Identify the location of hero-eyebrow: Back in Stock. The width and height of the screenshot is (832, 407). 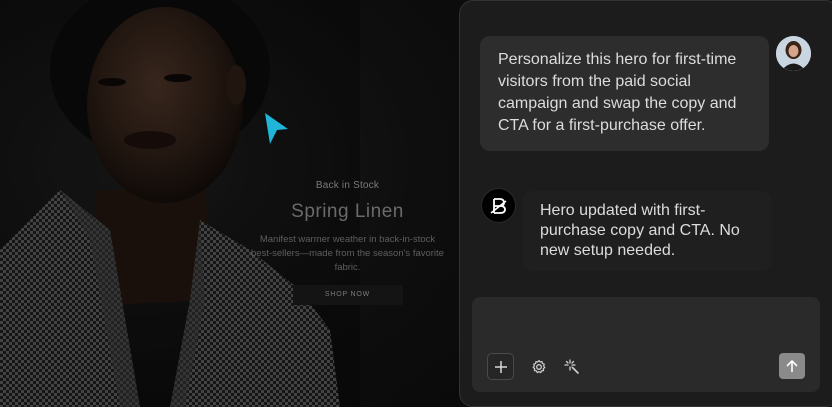
(347, 185).